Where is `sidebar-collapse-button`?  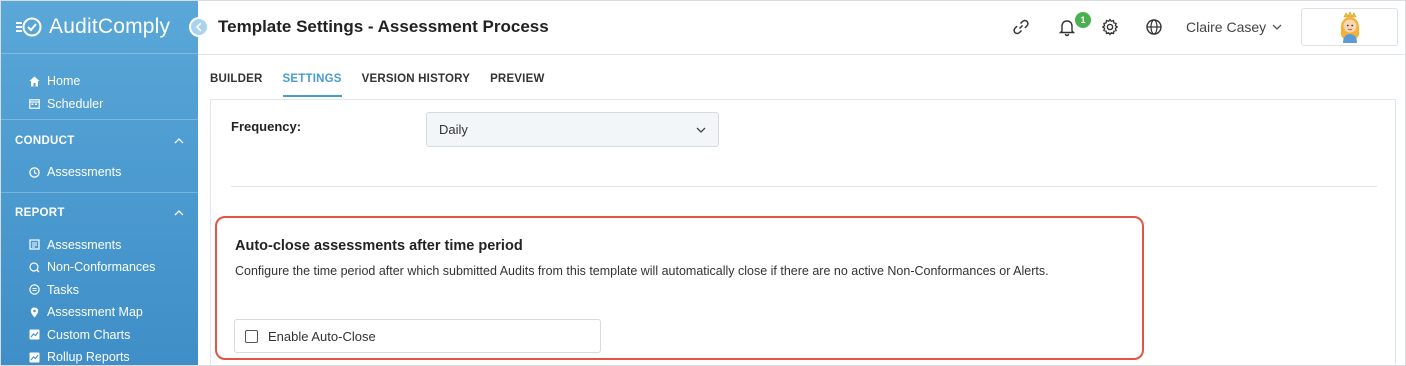 sidebar-collapse-button is located at coordinates (199, 27).